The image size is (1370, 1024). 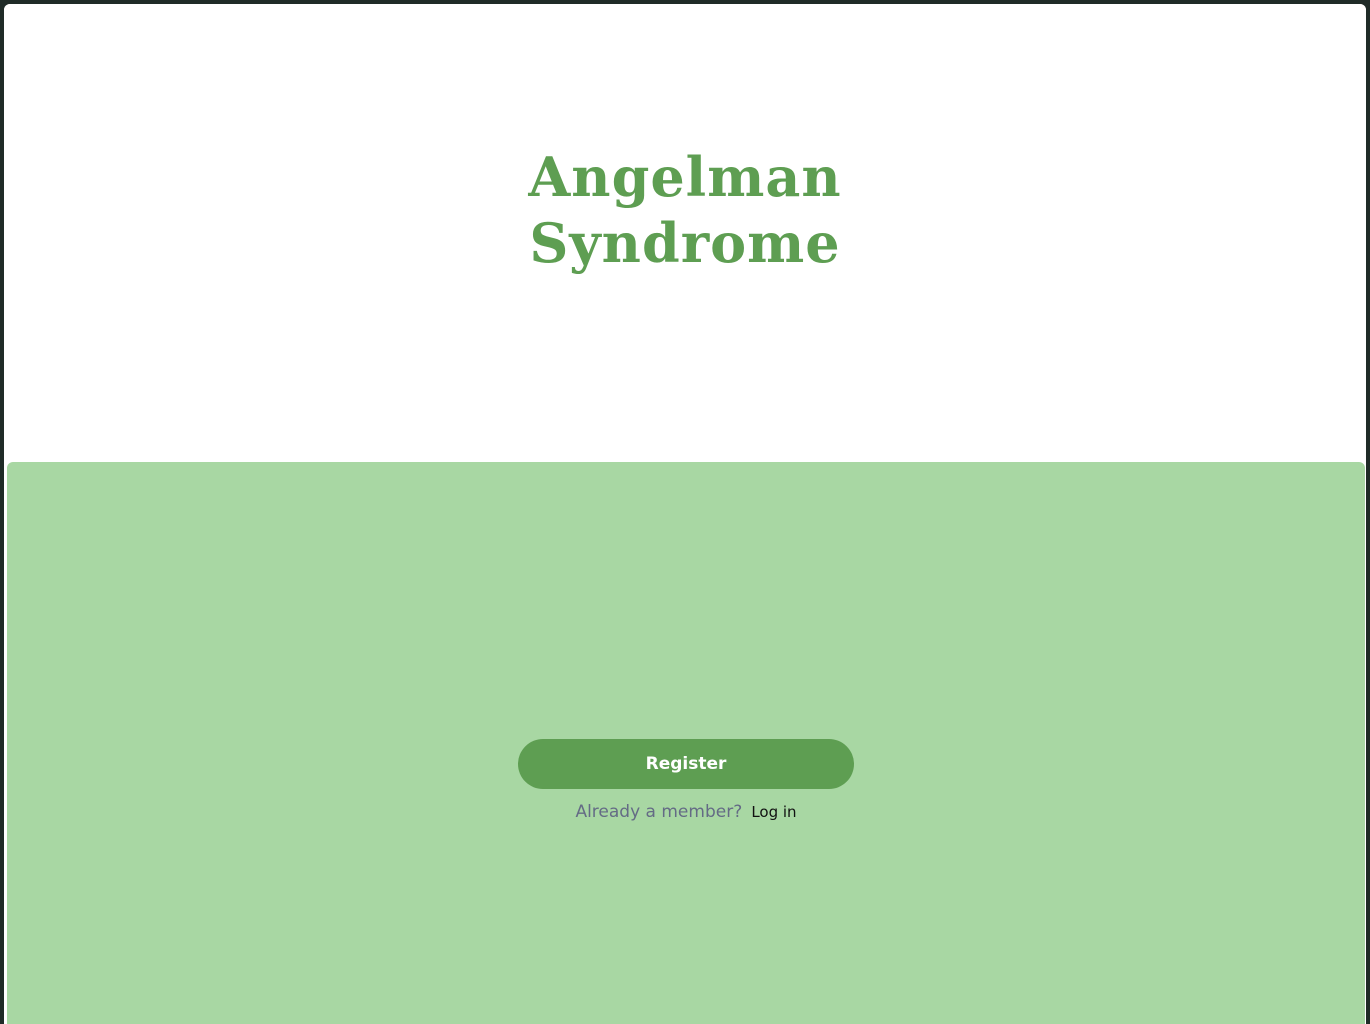 I want to click on brand-title-line-1: Angelman, so click(x=685, y=177).